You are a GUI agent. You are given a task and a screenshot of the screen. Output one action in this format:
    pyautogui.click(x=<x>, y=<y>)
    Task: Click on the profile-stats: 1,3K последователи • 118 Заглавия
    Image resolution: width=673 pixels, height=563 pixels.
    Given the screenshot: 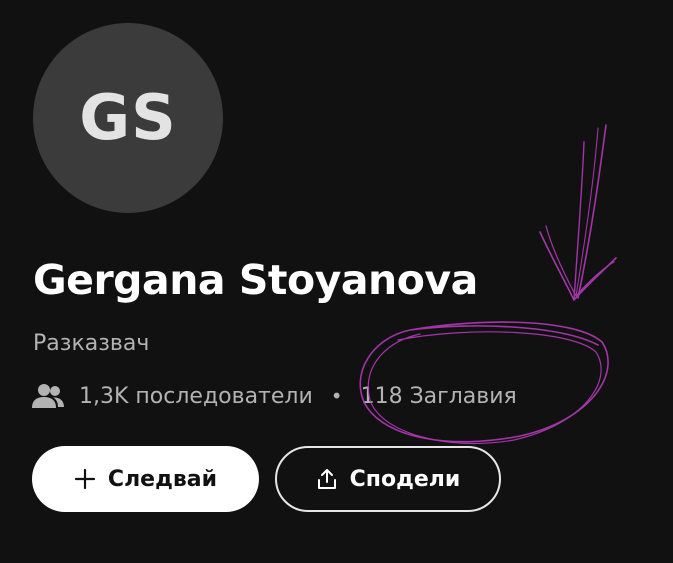 What is the action you would take?
    pyautogui.click(x=274, y=396)
    